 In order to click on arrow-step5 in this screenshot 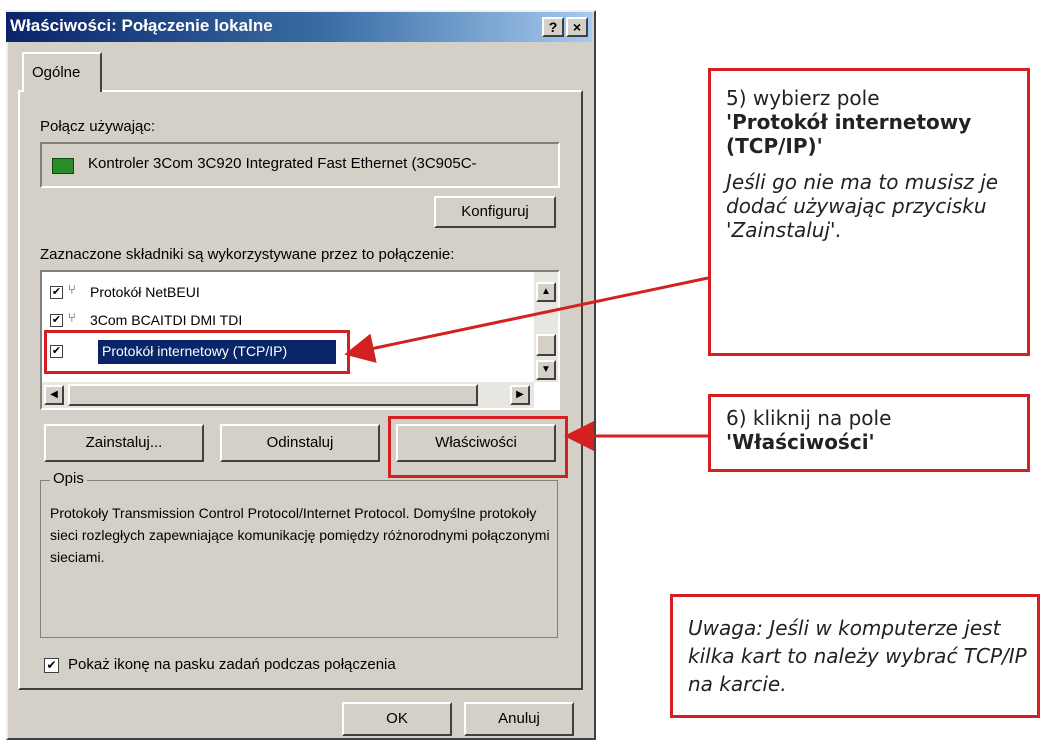, I will do `click(526, 319)`.